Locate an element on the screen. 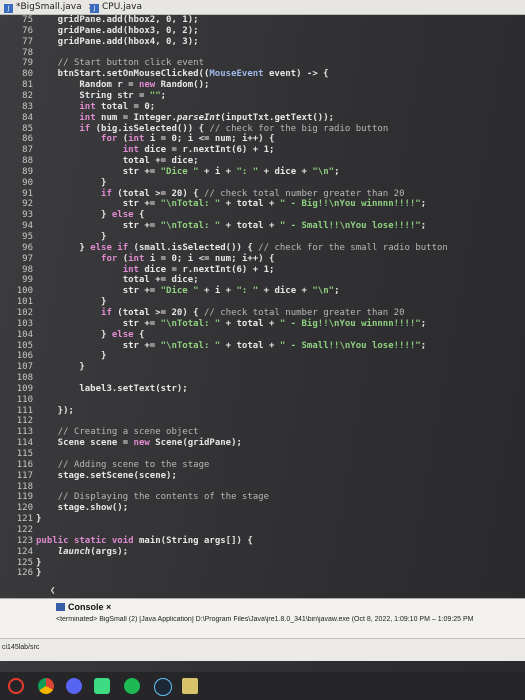 This screenshot has width=525, height=700. close-console-icon: × is located at coordinates (108, 607).